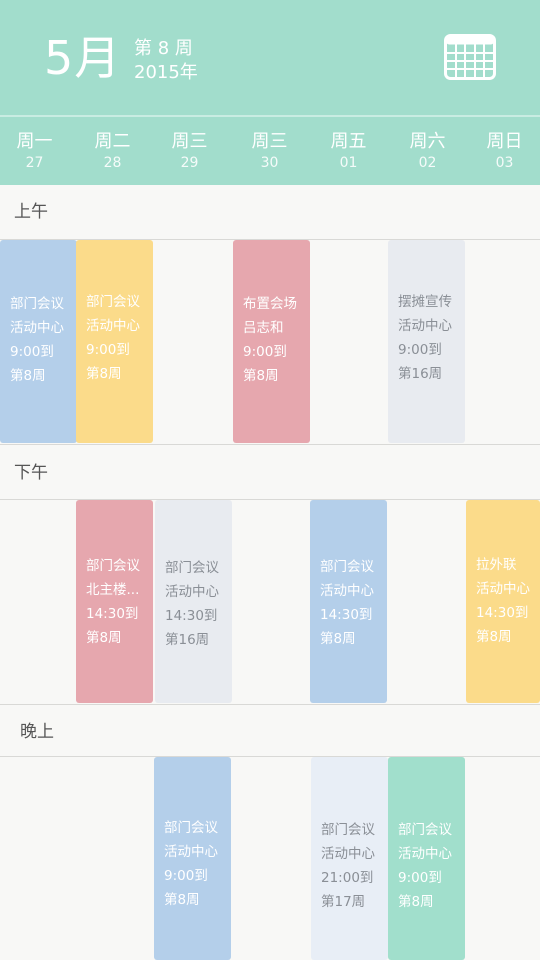  Describe the element at coordinates (348, 601) in the screenshot. I see `event-card: 部门会议 活动中心 14:30到 第8周` at that location.